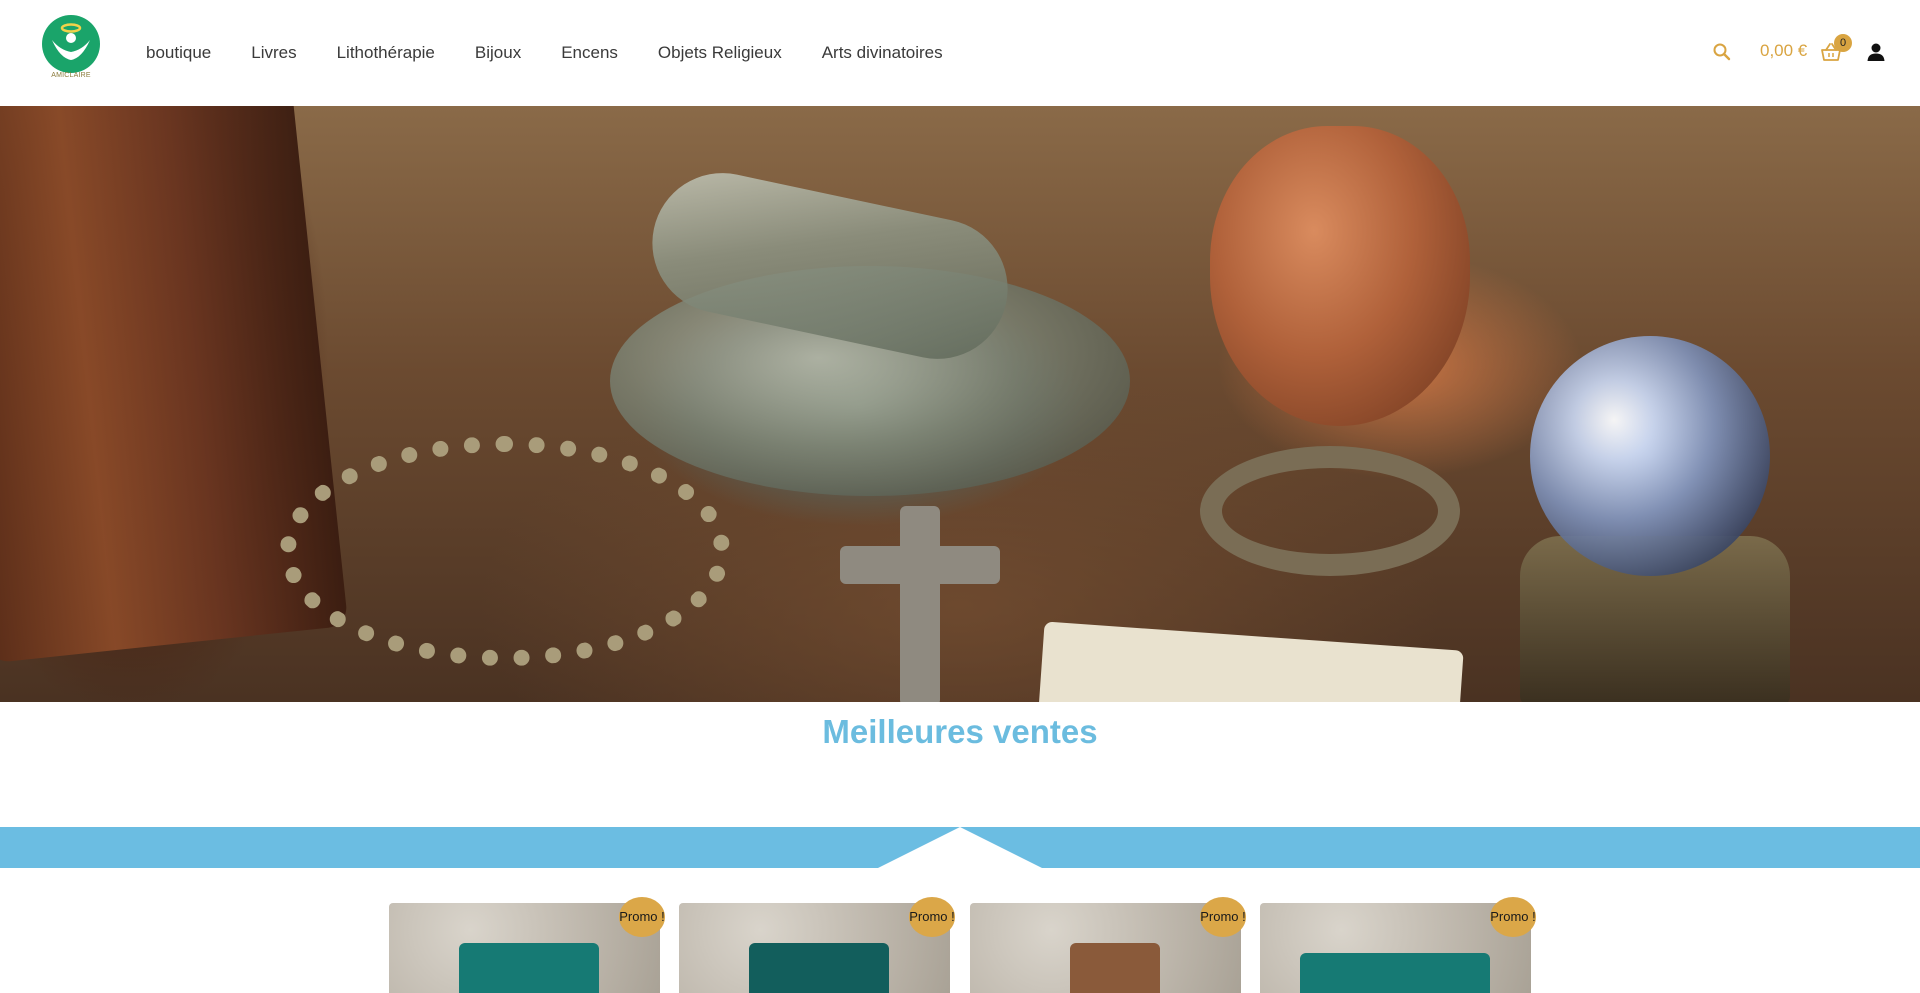 This screenshot has height=993, width=1920. What do you see at coordinates (1876, 52) in the screenshot?
I see `user-icon` at bounding box center [1876, 52].